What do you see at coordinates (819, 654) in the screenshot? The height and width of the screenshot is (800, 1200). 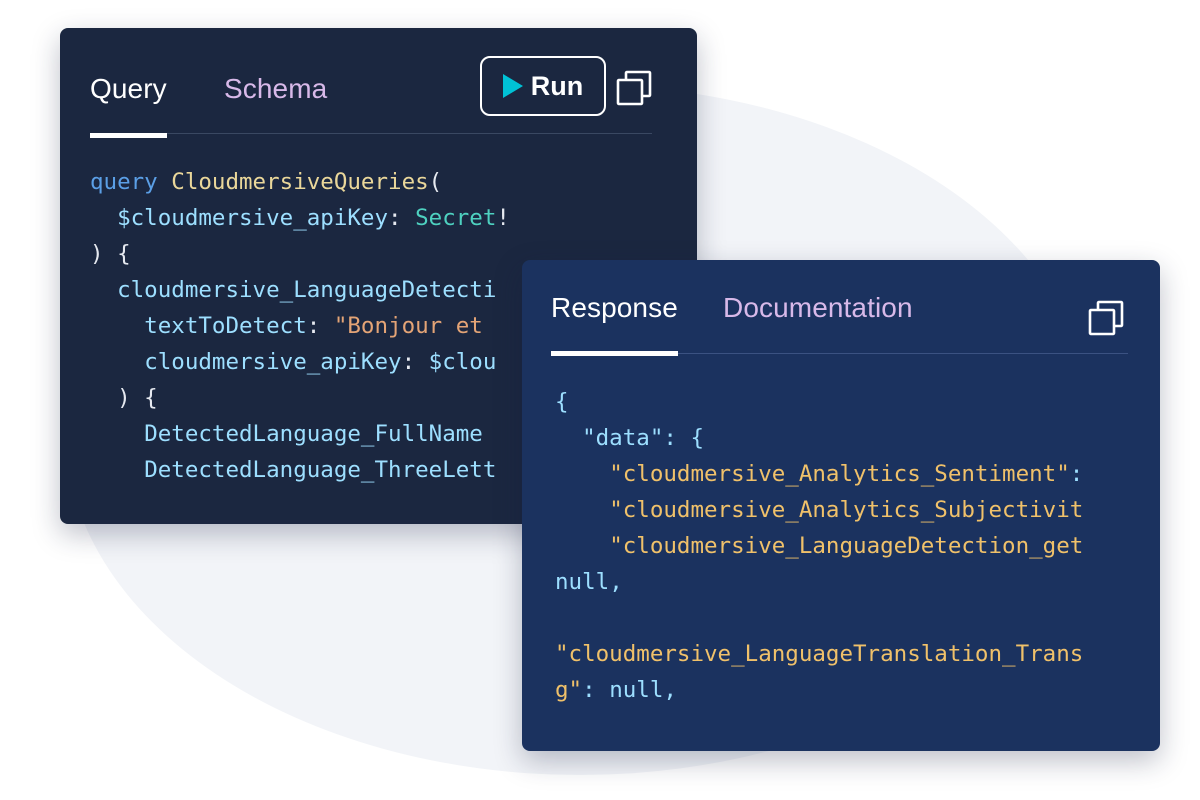 I see `code-line: "cloudmersive_LanguageTranslation_Trans` at bounding box center [819, 654].